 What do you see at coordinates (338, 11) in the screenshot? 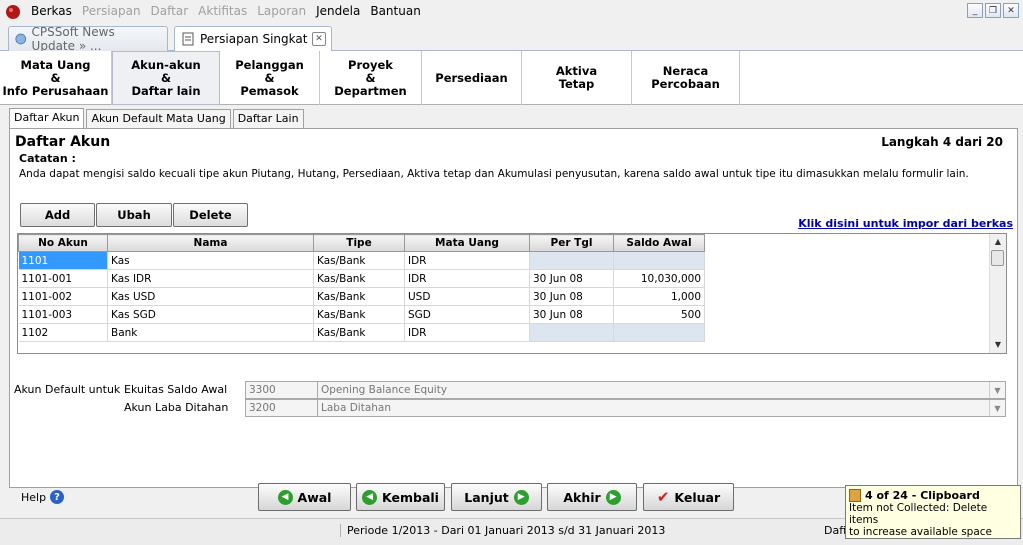
I see `menu-jendela: Jendela` at bounding box center [338, 11].